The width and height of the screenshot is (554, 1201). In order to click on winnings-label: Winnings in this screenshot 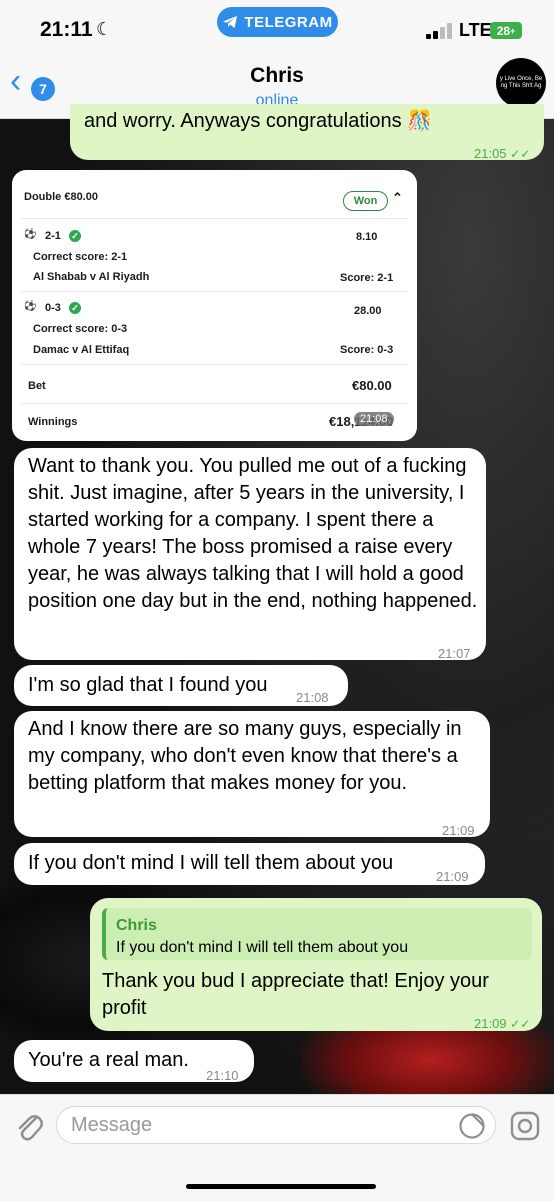, I will do `click(53, 422)`.